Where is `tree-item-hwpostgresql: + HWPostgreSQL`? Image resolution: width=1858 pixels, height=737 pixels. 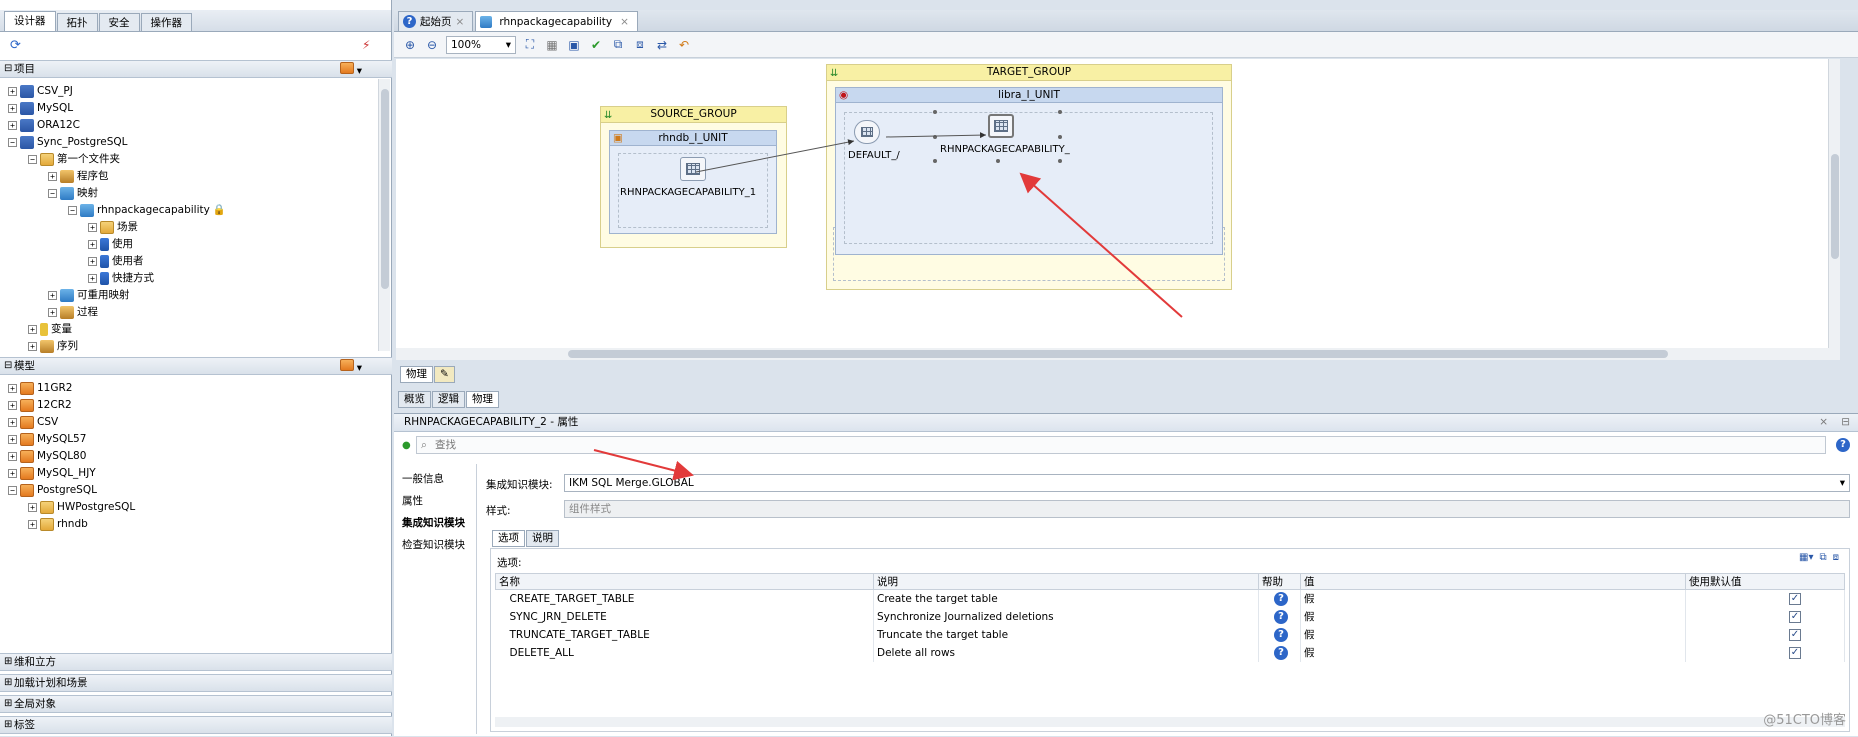 tree-item-hwpostgresql: + HWPostgreSQL is located at coordinates (81, 507).